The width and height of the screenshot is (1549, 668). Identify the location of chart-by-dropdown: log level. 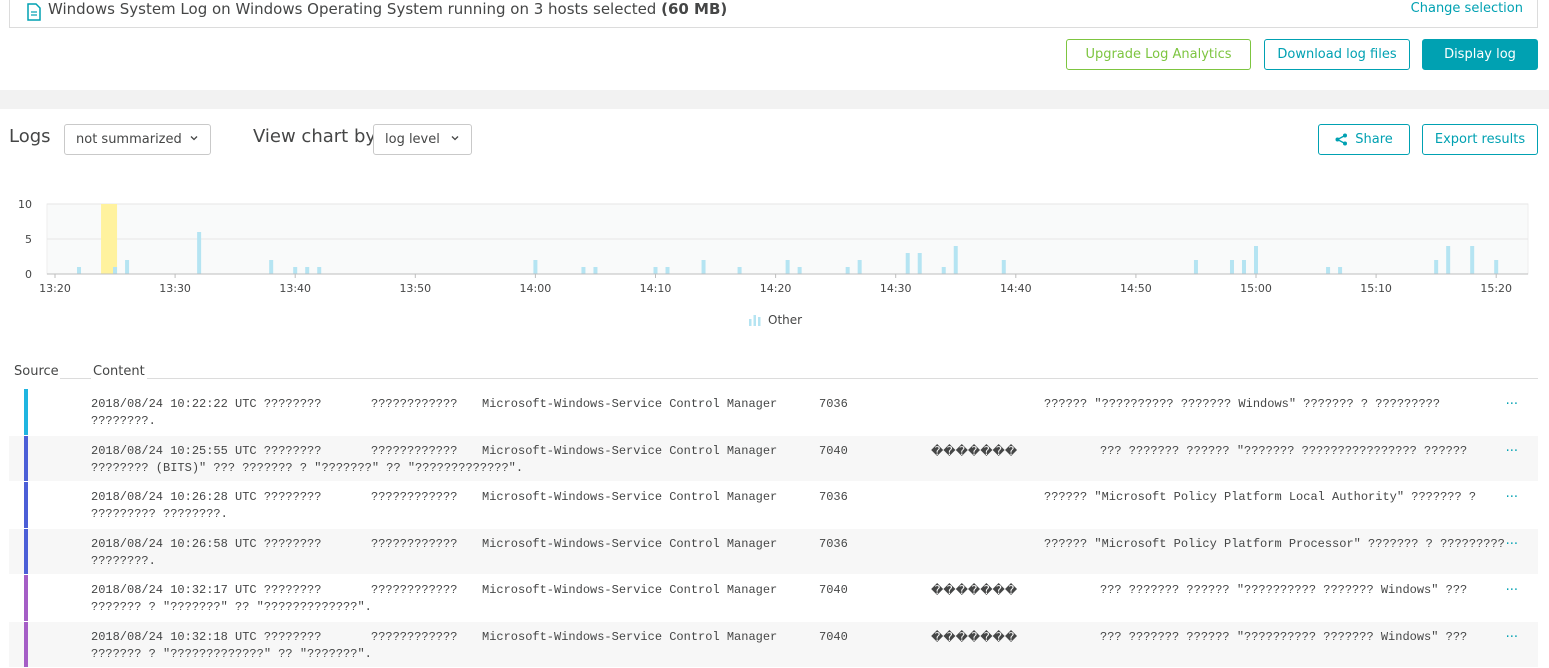
(422, 139).